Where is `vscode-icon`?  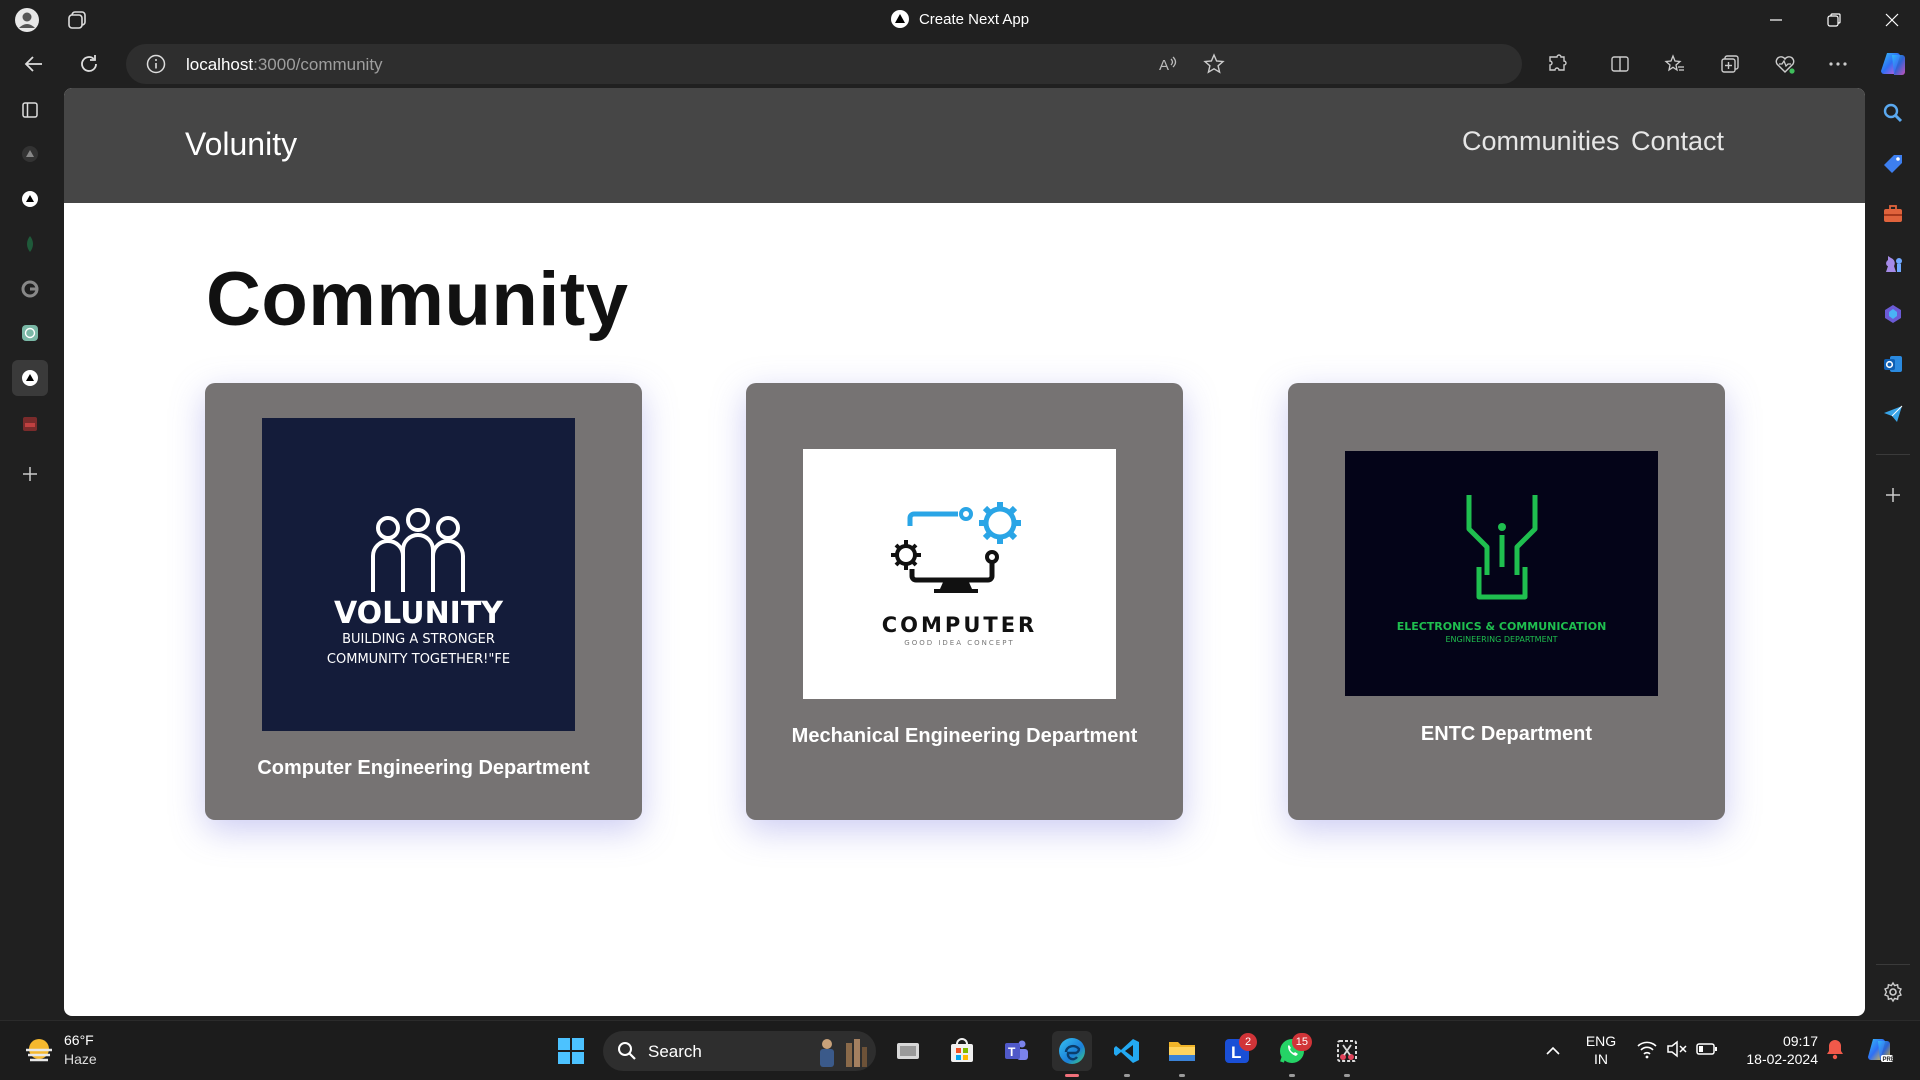
vscode-icon is located at coordinates (1127, 1054).